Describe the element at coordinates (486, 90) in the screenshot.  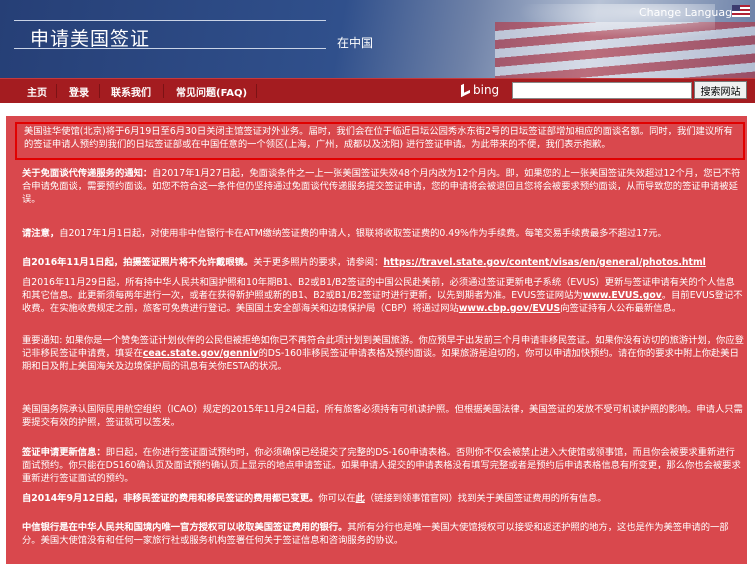
I see `bing-label: bing` at that location.